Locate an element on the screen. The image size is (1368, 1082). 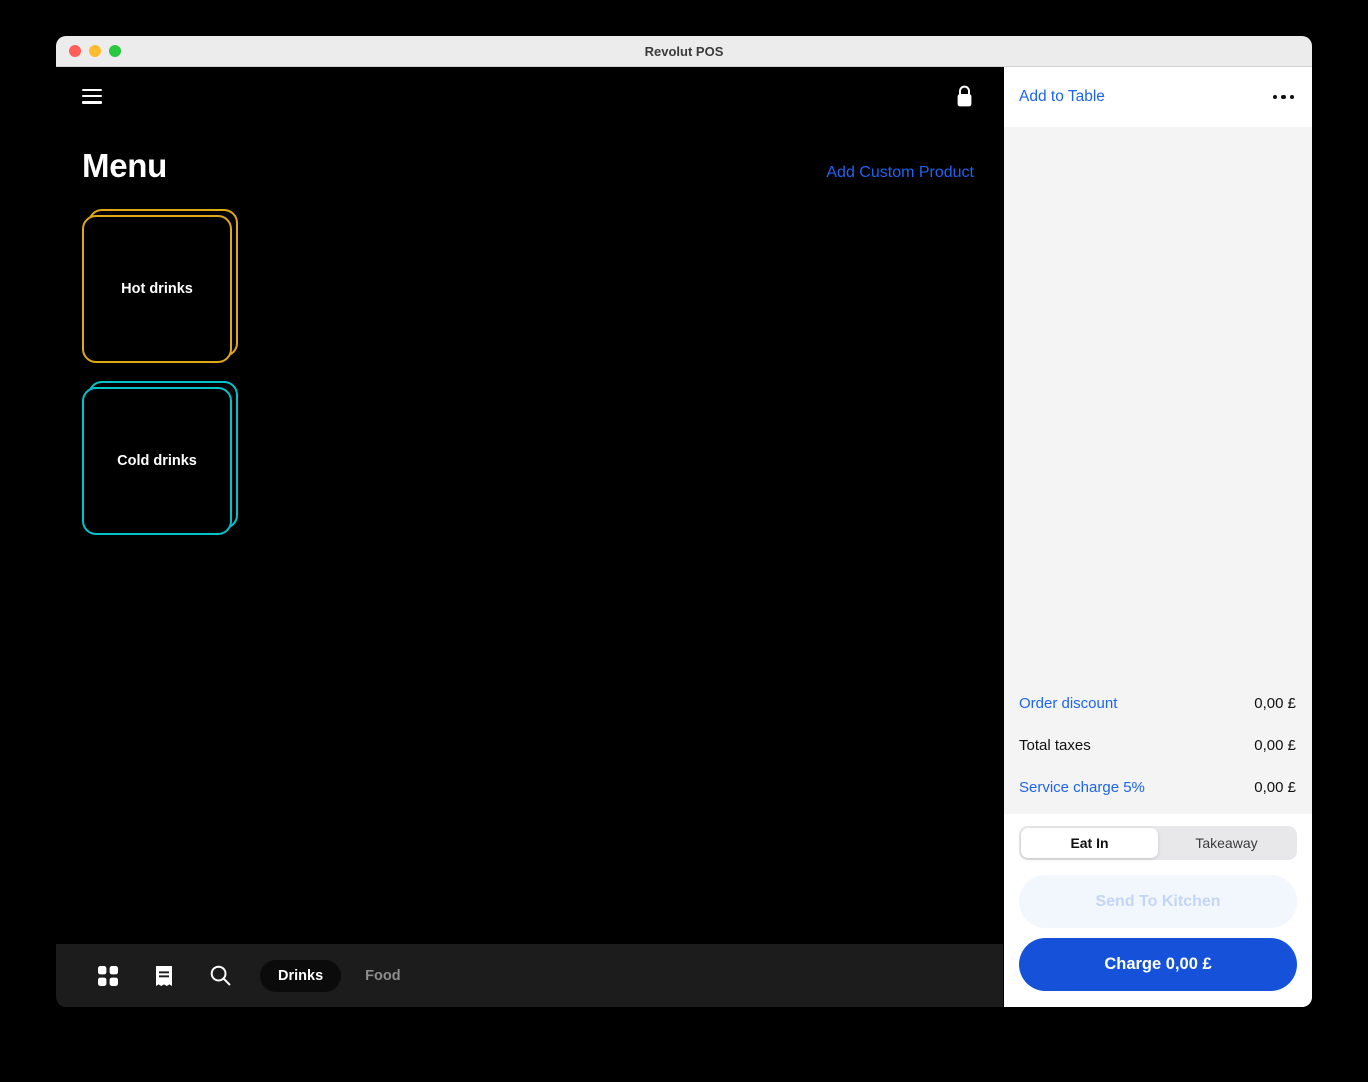
hamburger-icon is located at coordinates (92, 96).